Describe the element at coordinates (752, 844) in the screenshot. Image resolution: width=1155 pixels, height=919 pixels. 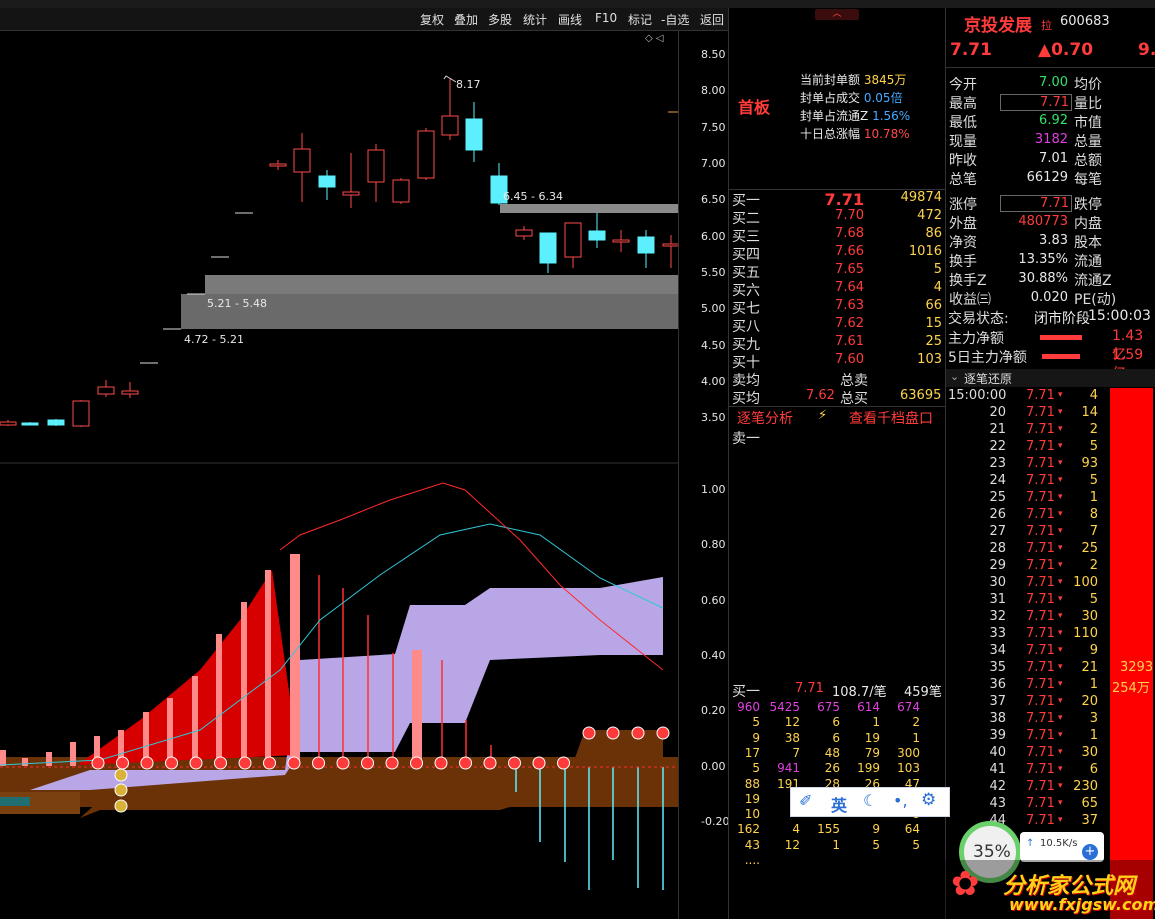
I see `queue-cell: 43` at that location.